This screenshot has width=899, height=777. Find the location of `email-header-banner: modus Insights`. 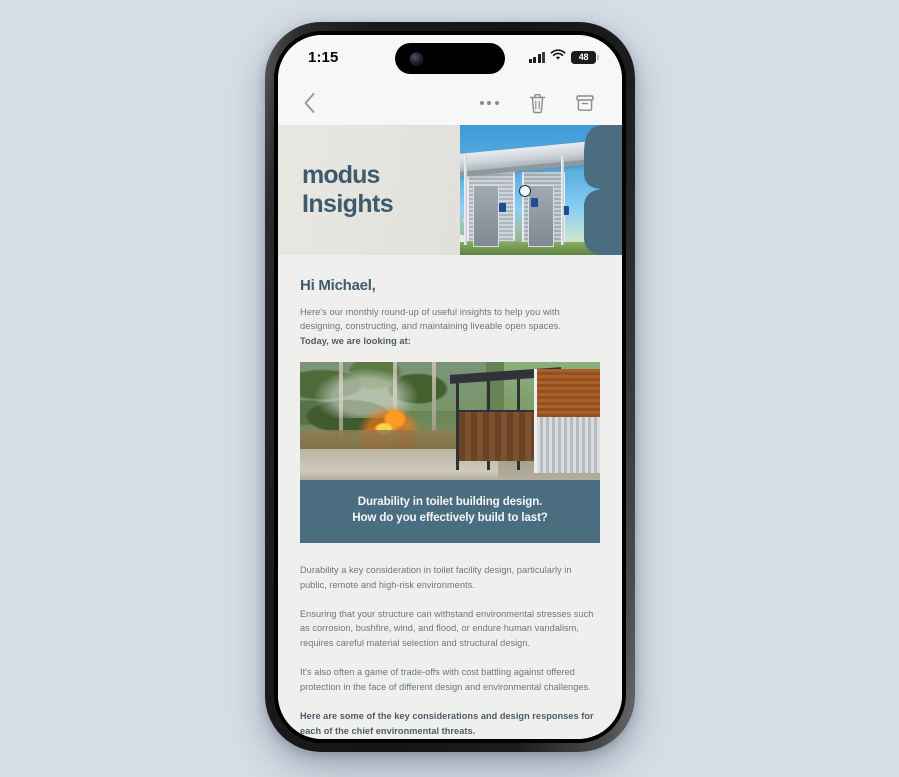

email-header-banner: modus Insights is located at coordinates (450, 190).